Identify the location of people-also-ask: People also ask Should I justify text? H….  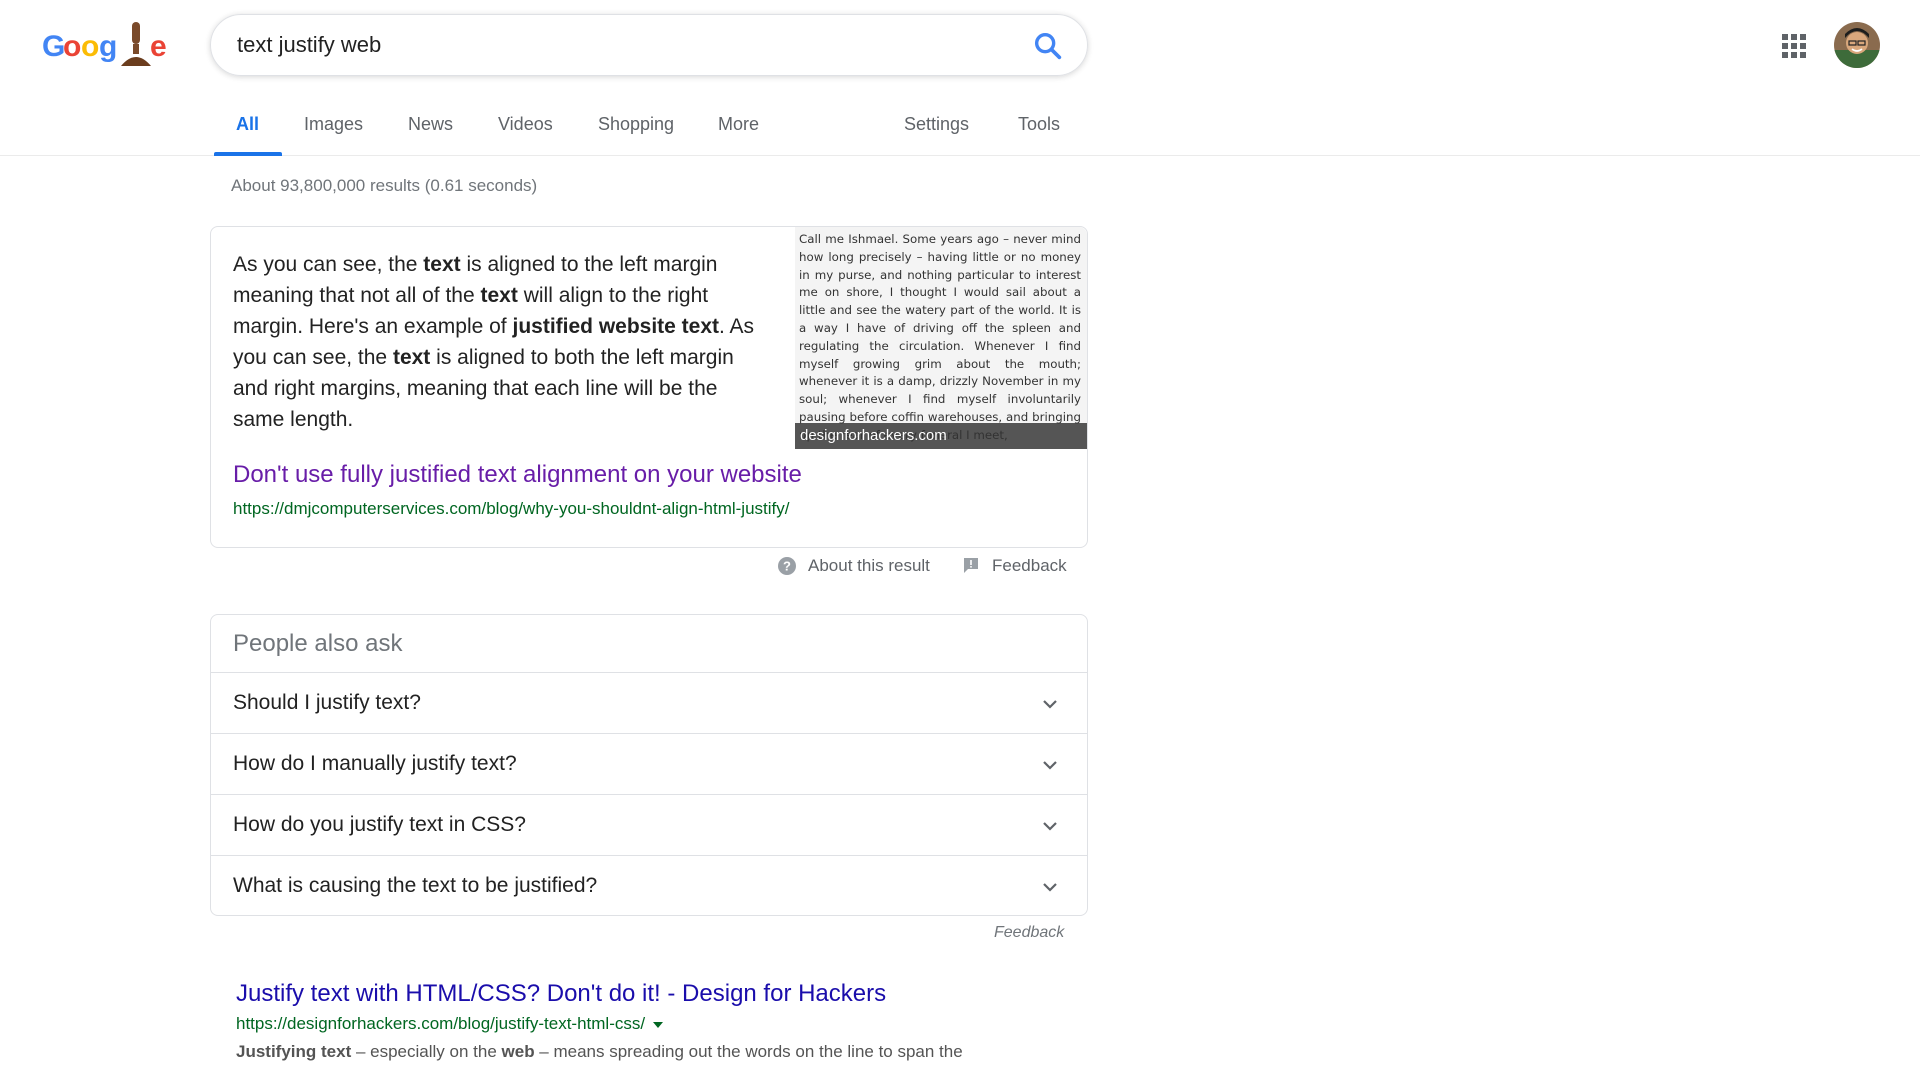
(649, 765).